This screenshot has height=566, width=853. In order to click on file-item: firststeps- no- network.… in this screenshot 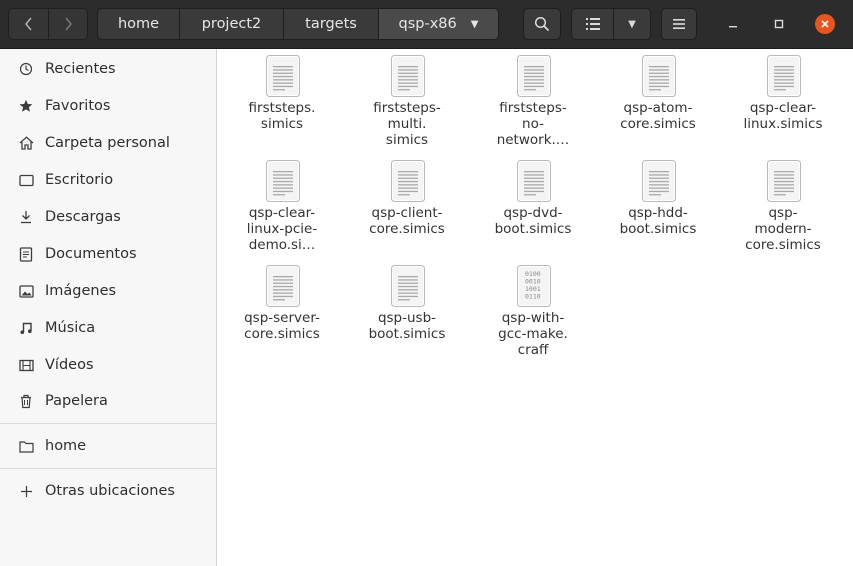, I will do `click(533, 101)`.